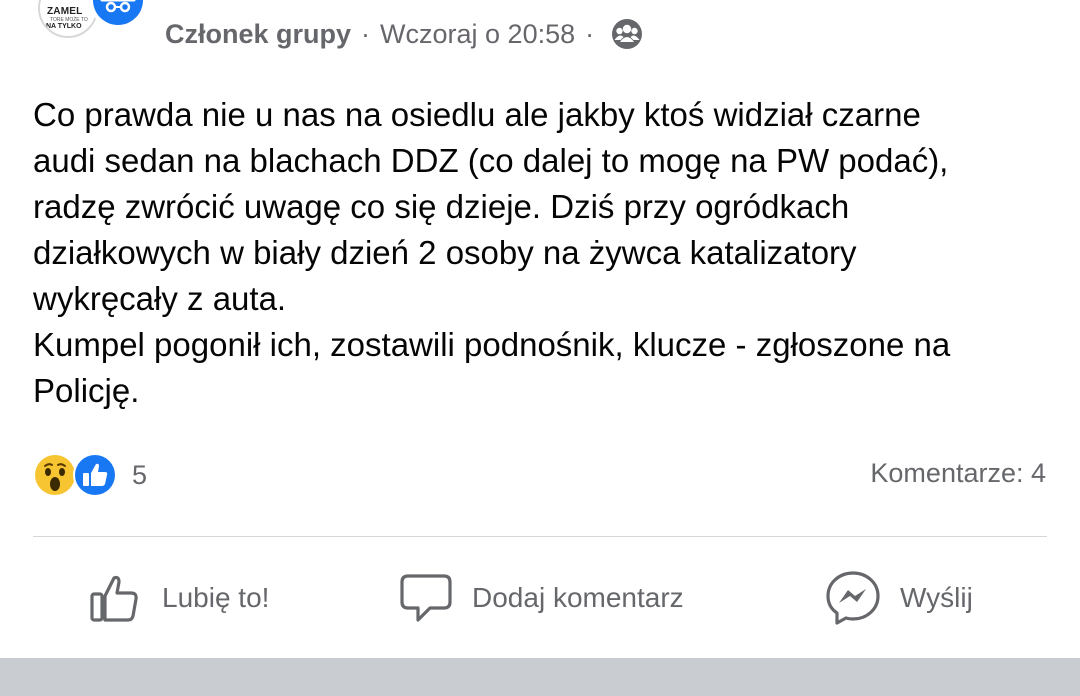 The width and height of the screenshot is (1080, 696). Describe the element at coordinates (64, 26) in the screenshot. I see `avatar-text: NA TYLKO` at that location.